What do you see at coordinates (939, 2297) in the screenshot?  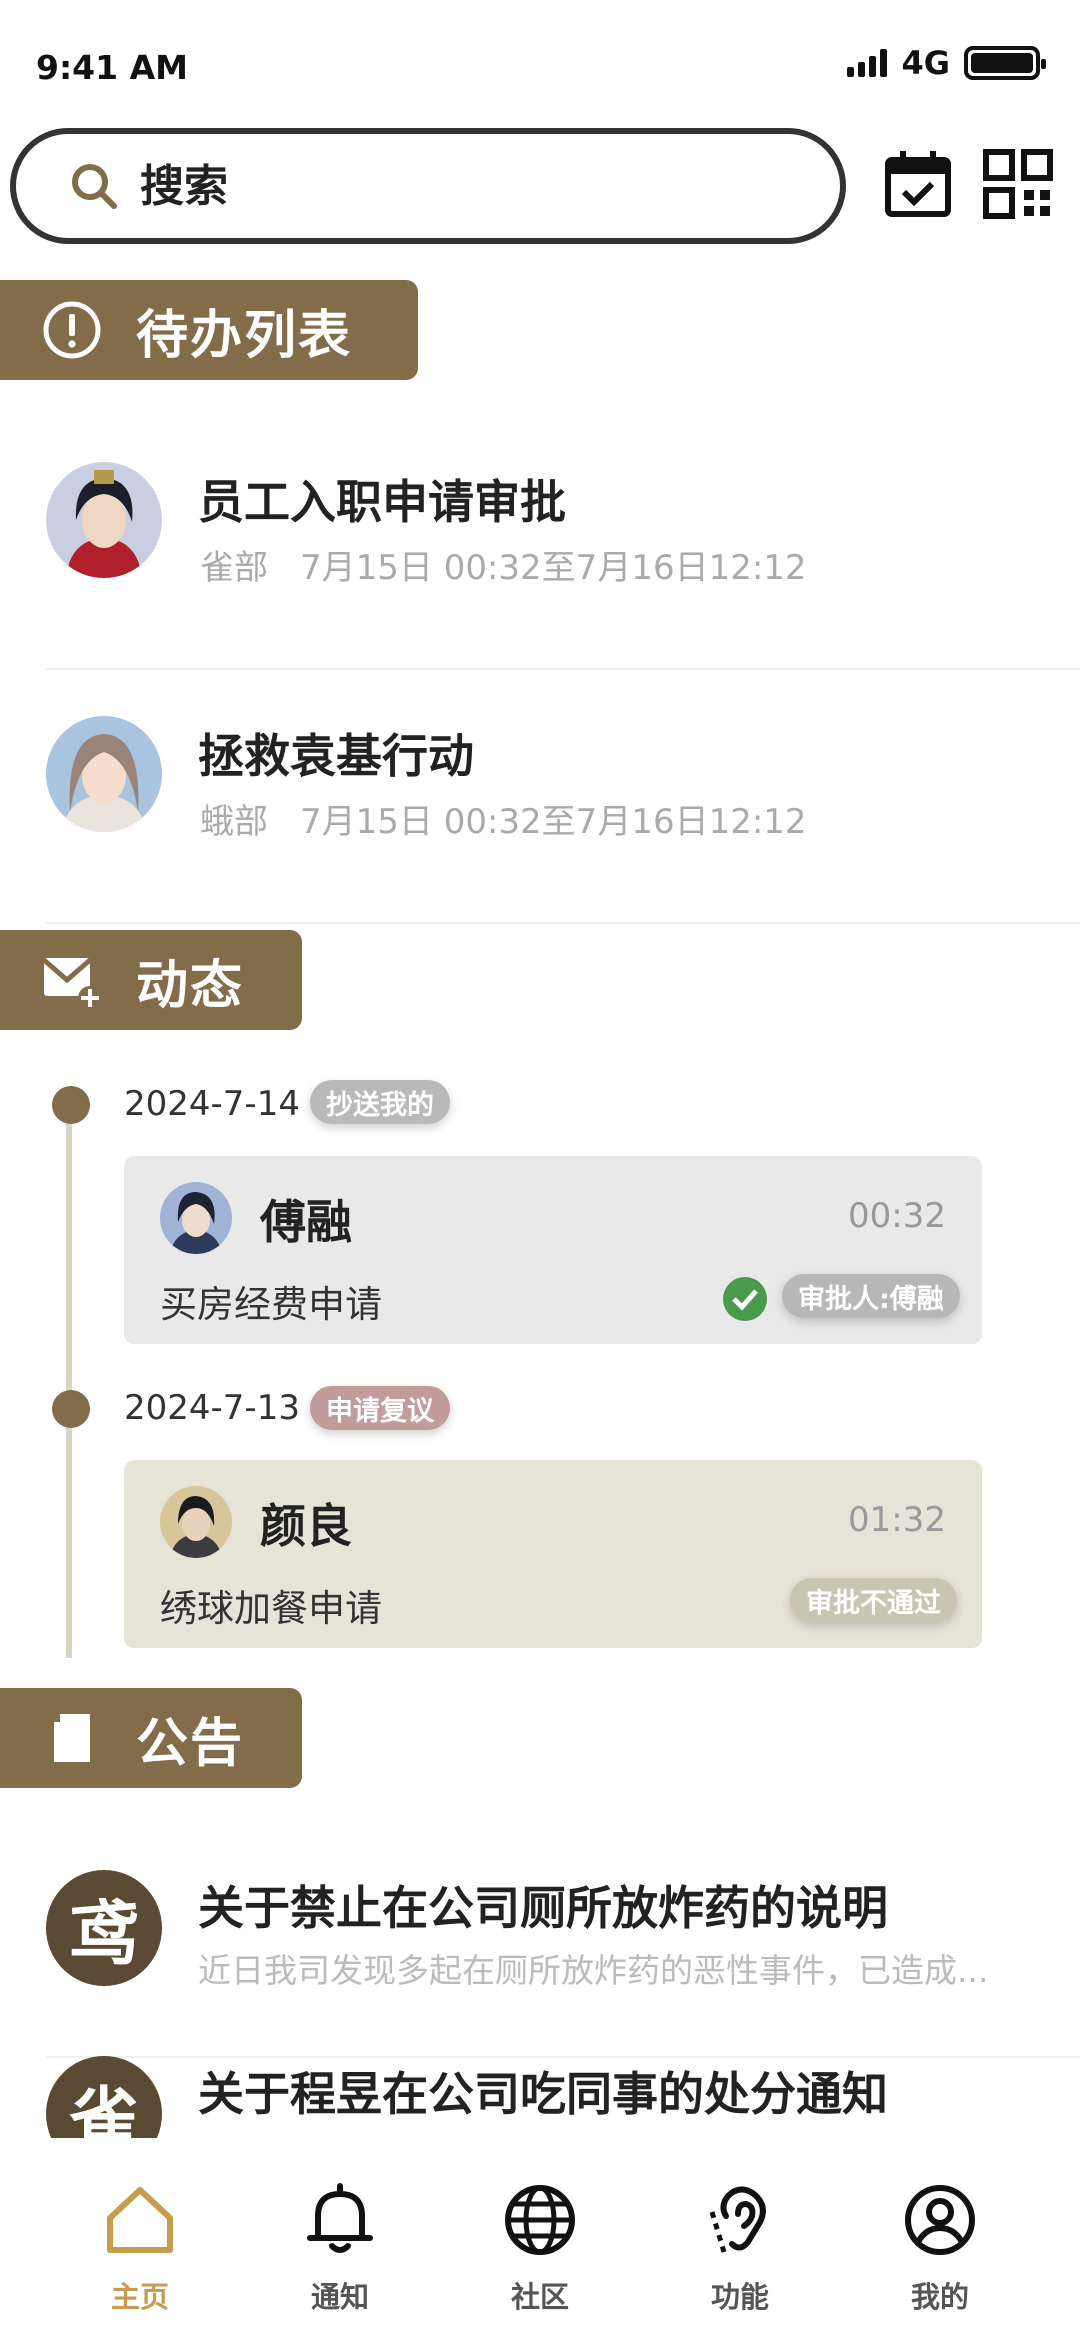 I see `tab-label: 我的` at bounding box center [939, 2297].